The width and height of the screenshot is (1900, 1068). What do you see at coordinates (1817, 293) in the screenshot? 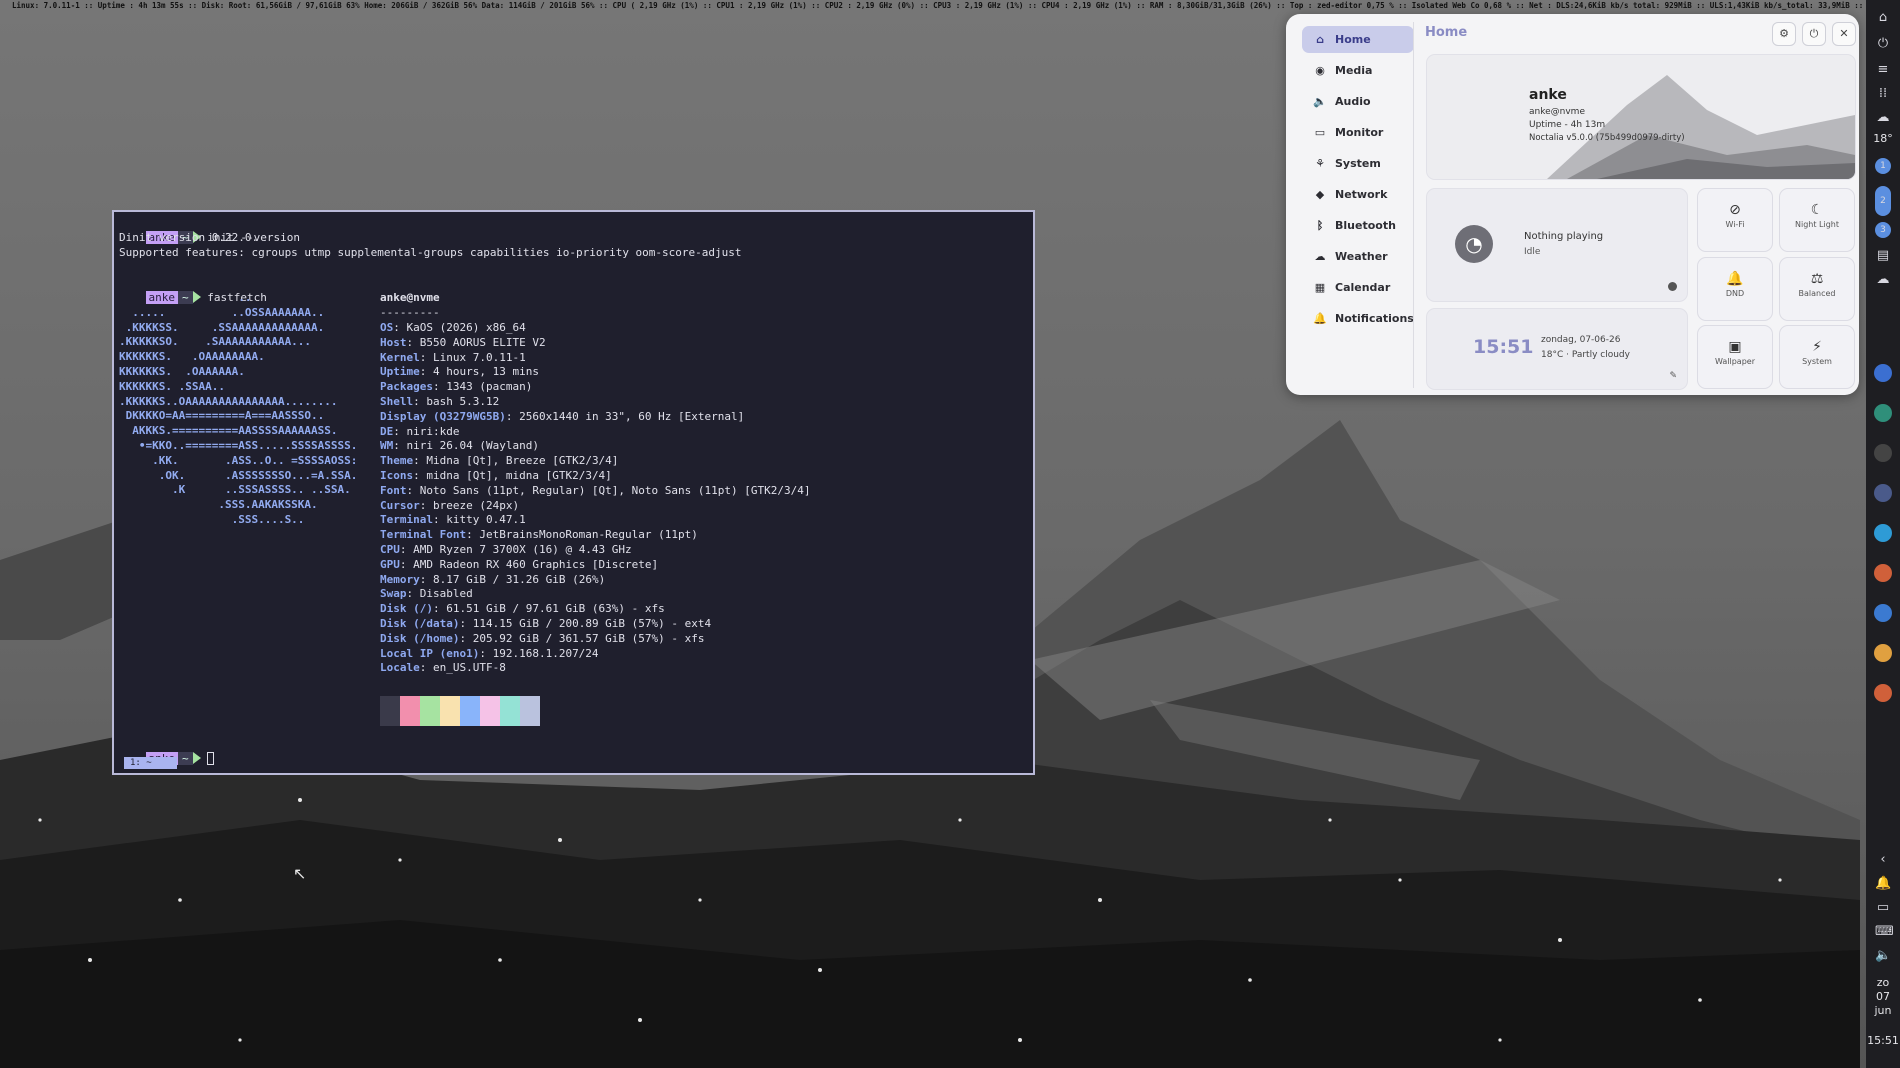
I see `quick-label: Balanced` at bounding box center [1817, 293].